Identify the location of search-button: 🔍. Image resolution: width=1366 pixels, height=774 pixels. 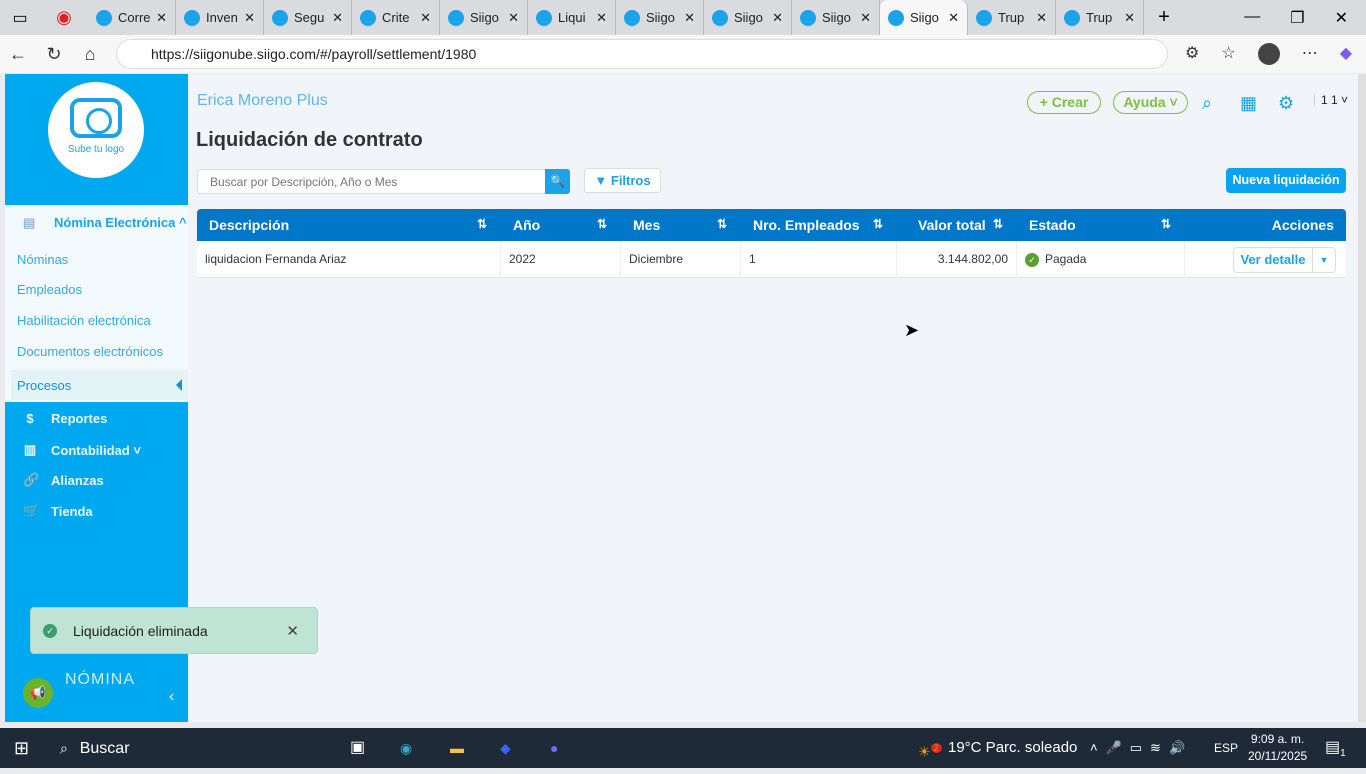
(557, 181).